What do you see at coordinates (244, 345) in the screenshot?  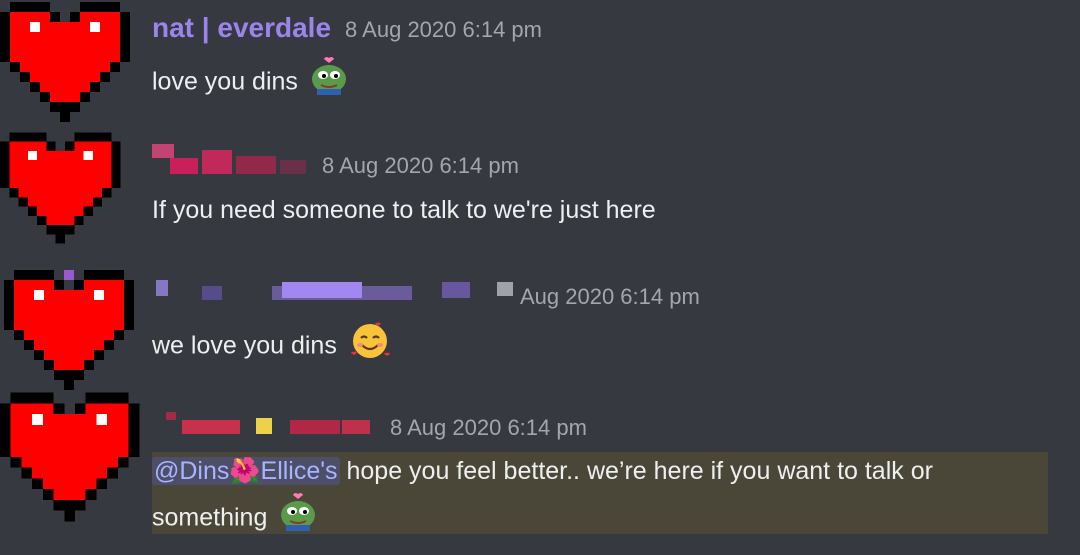 I see `message-text: we love you dins` at bounding box center [244, 345].